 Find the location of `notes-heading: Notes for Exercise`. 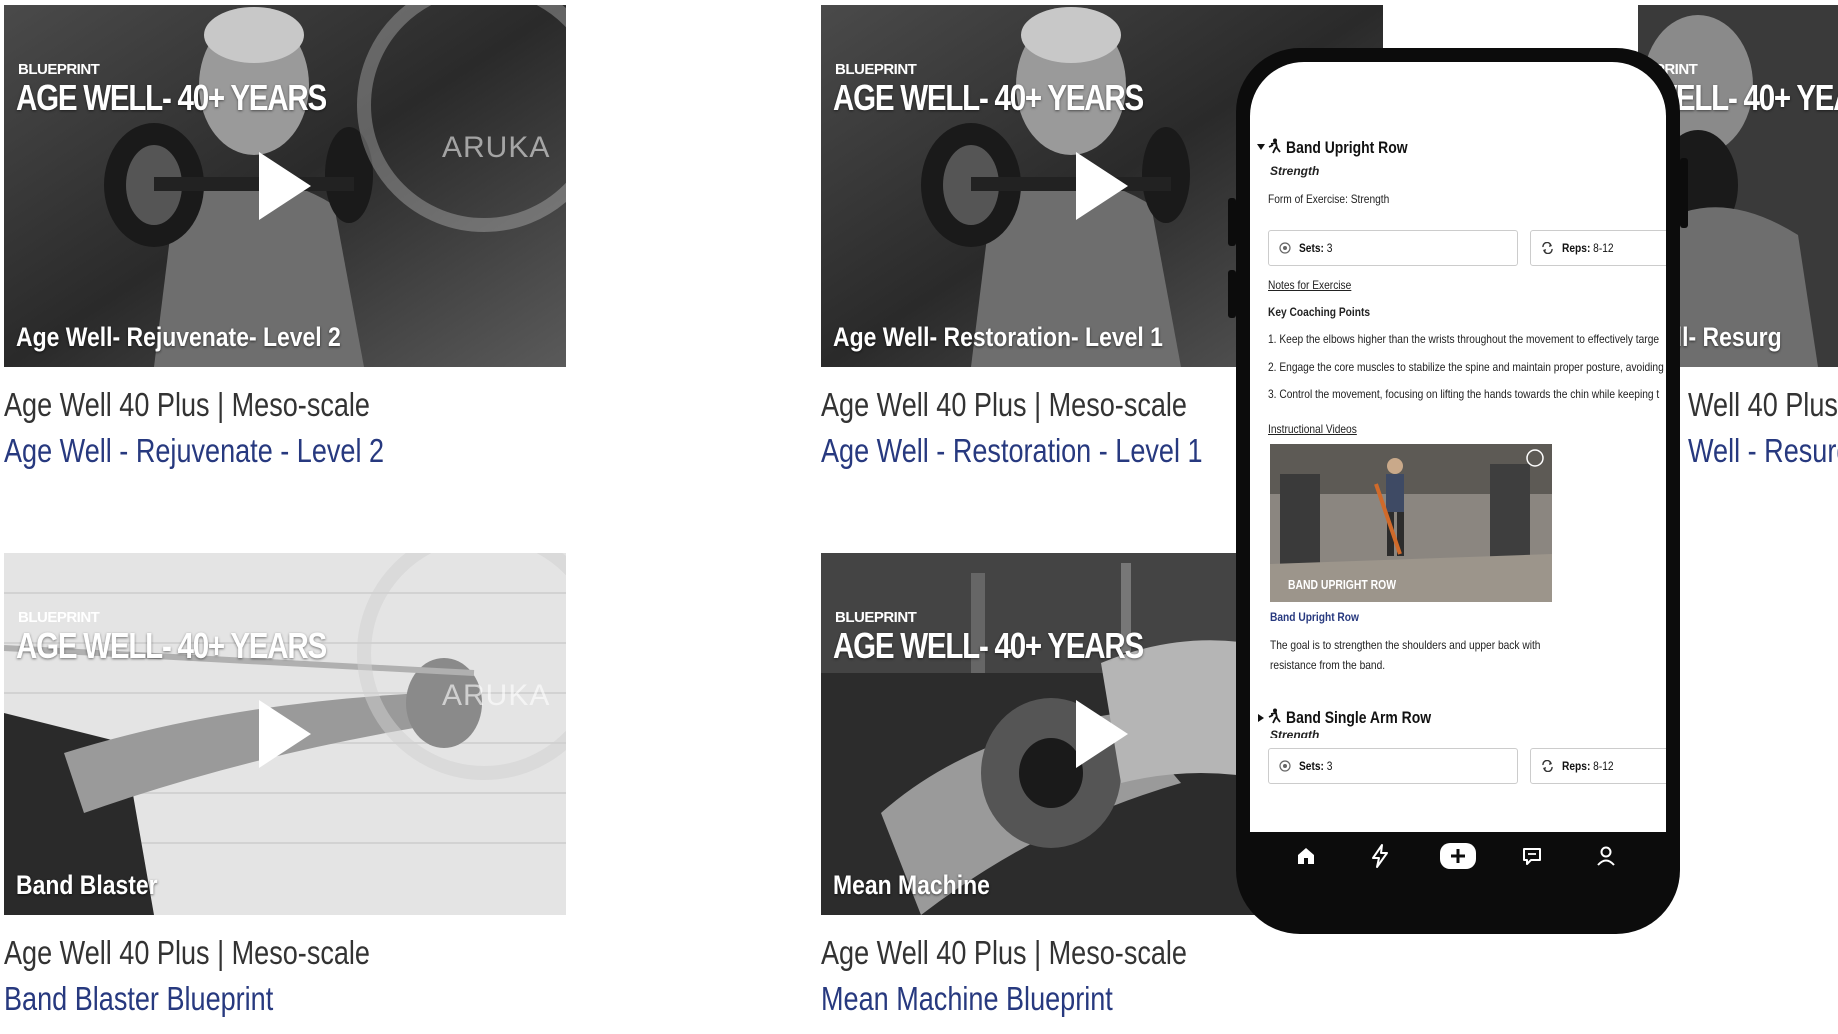

notes-heading: Notes for Exercise is located at coordinates (1309, 285).